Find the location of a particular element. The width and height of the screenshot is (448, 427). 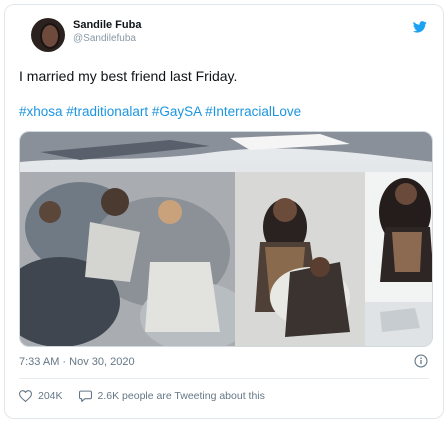

like-count: 204K is located at coordinates (50, 396).